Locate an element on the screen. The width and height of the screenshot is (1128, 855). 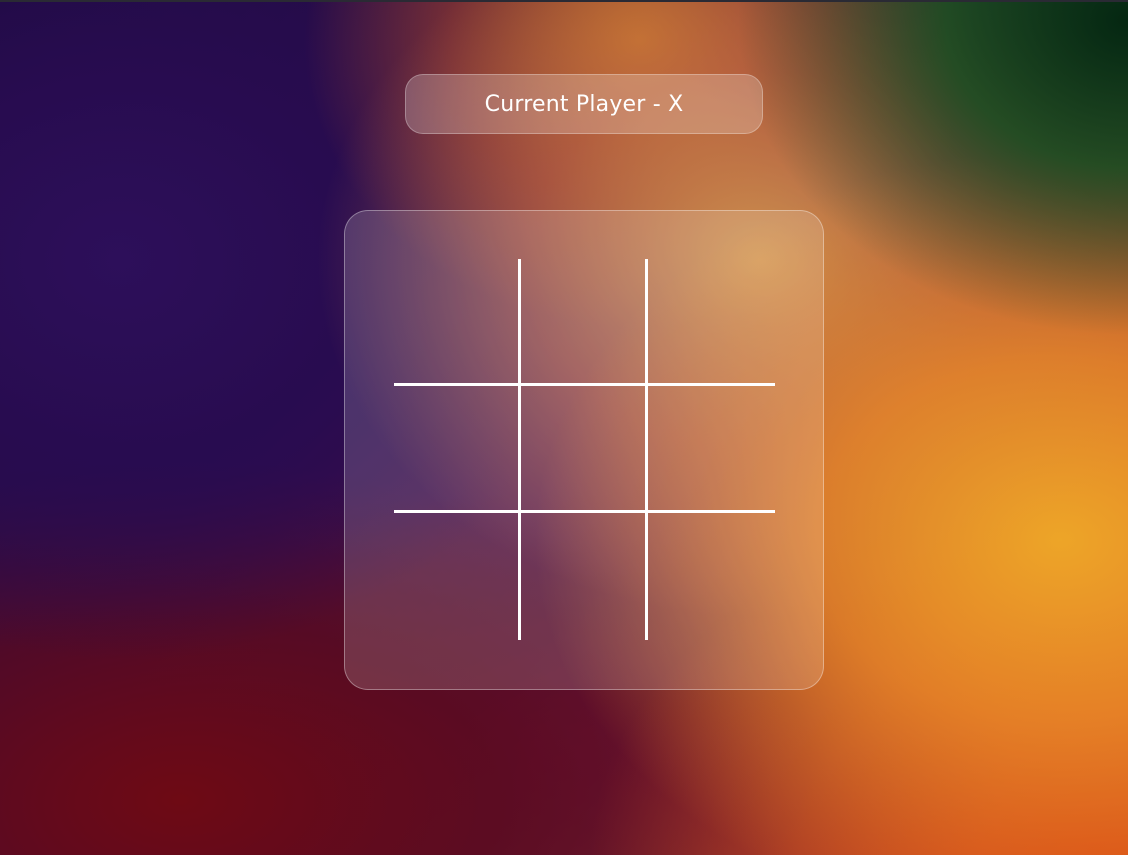
top-border is located at coordinates (564, 1).